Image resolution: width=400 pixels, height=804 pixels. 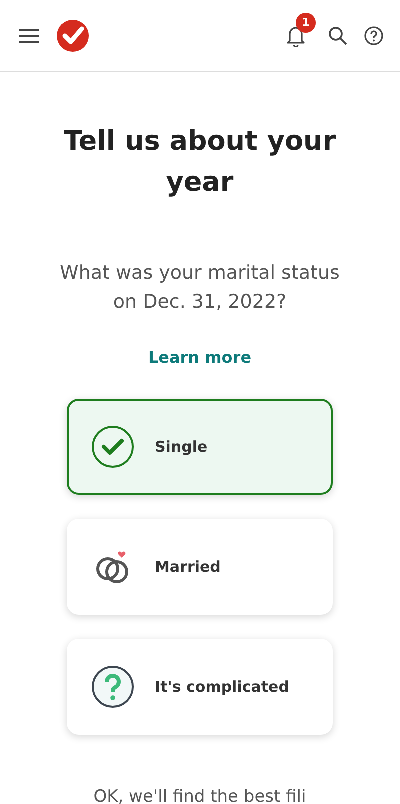 I want to click on check-circle-icon, so click(x=113, y=446).